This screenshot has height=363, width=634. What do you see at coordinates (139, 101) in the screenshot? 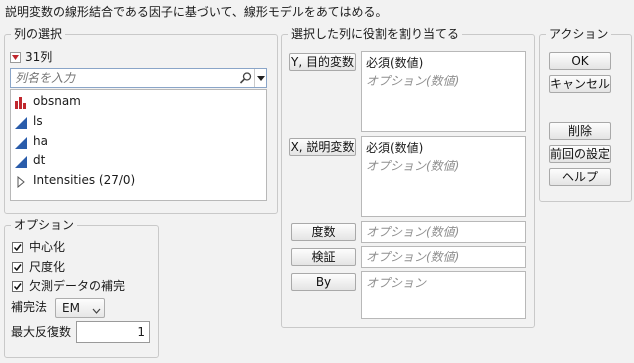
I see `list-item: obsnam` at bounding box center [139, 101].